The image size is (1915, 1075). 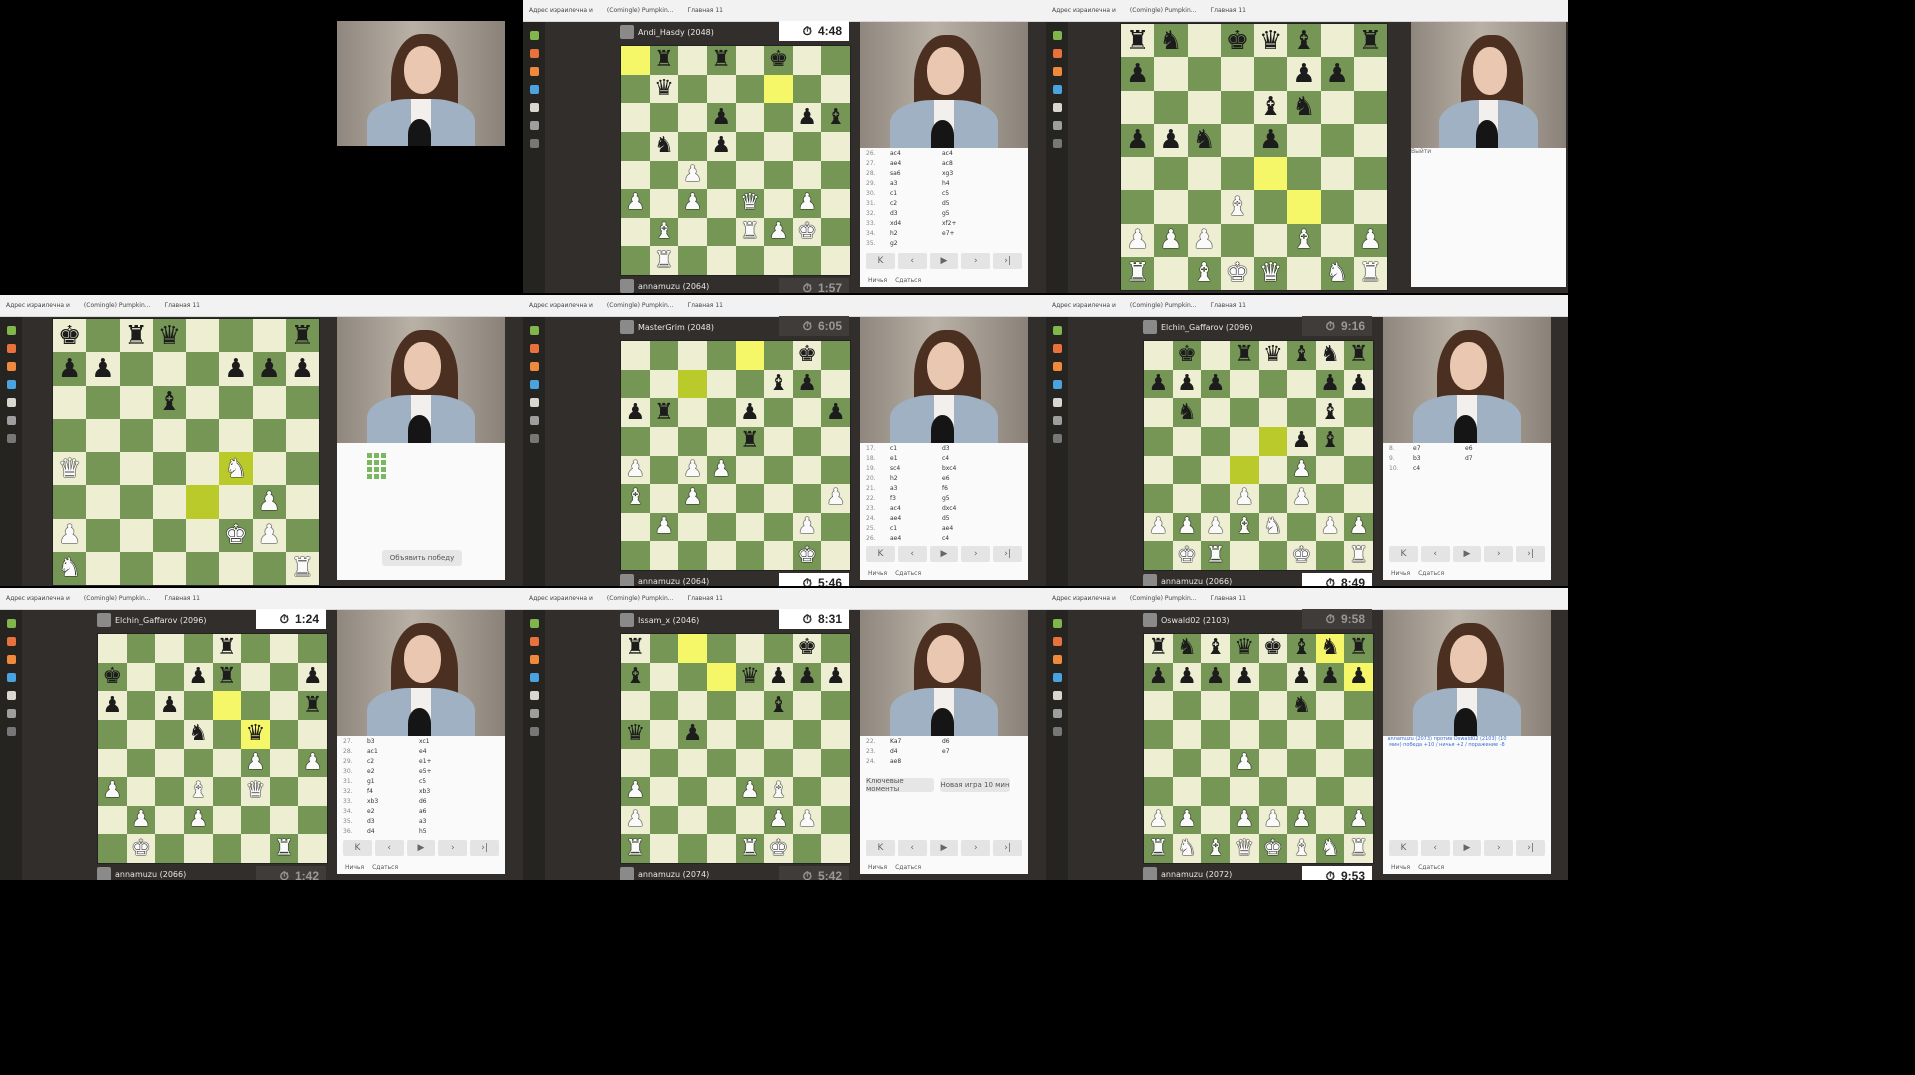 What do you see at coordinates (141, 848) in the screenshot?
I see `chess-piece-king: ♚` at bounding box center [141, 848].